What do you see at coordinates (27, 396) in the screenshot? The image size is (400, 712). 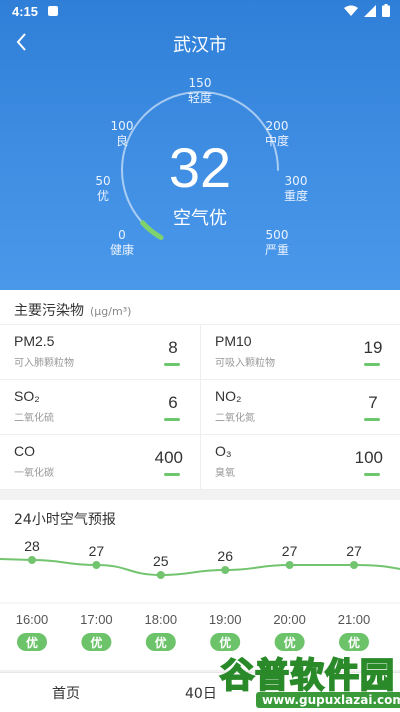 I see `pollutant-name: SO₂` at bounding box center [27, 396].